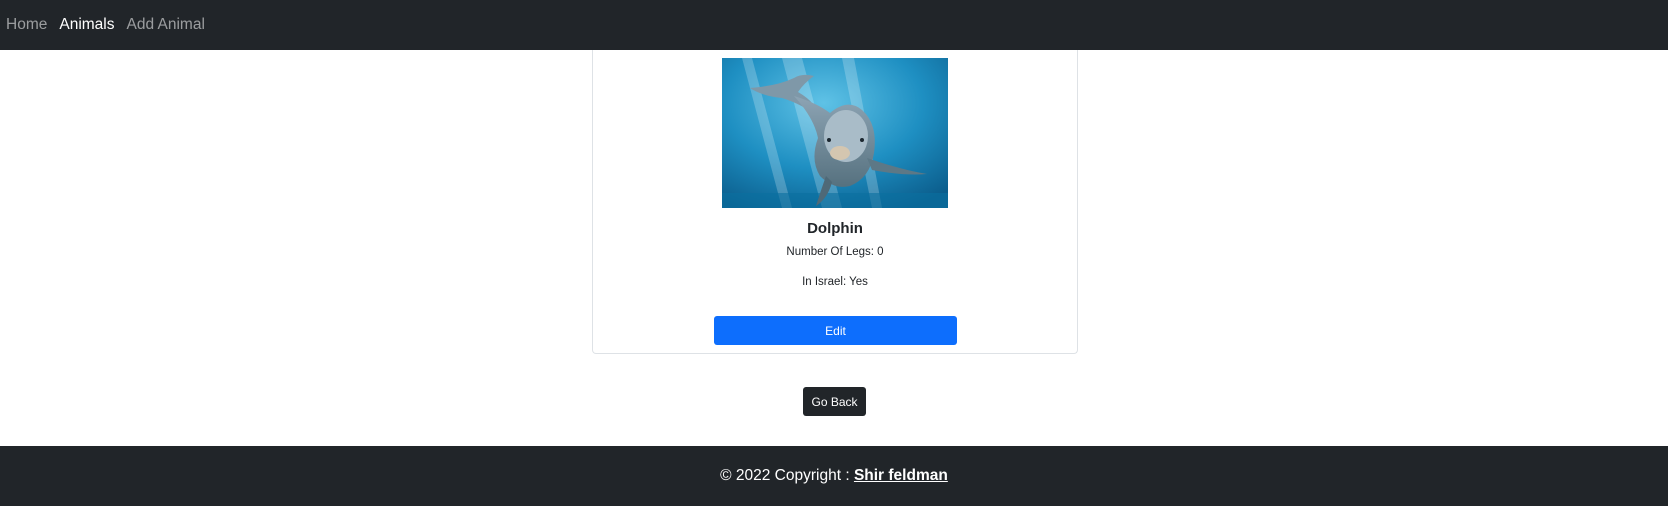 The image size is (1668, 506). What do you see at coordinates (26, 25) in the screenshot?
I see `nav-link-home: Home` at bounding box center [26, 25].